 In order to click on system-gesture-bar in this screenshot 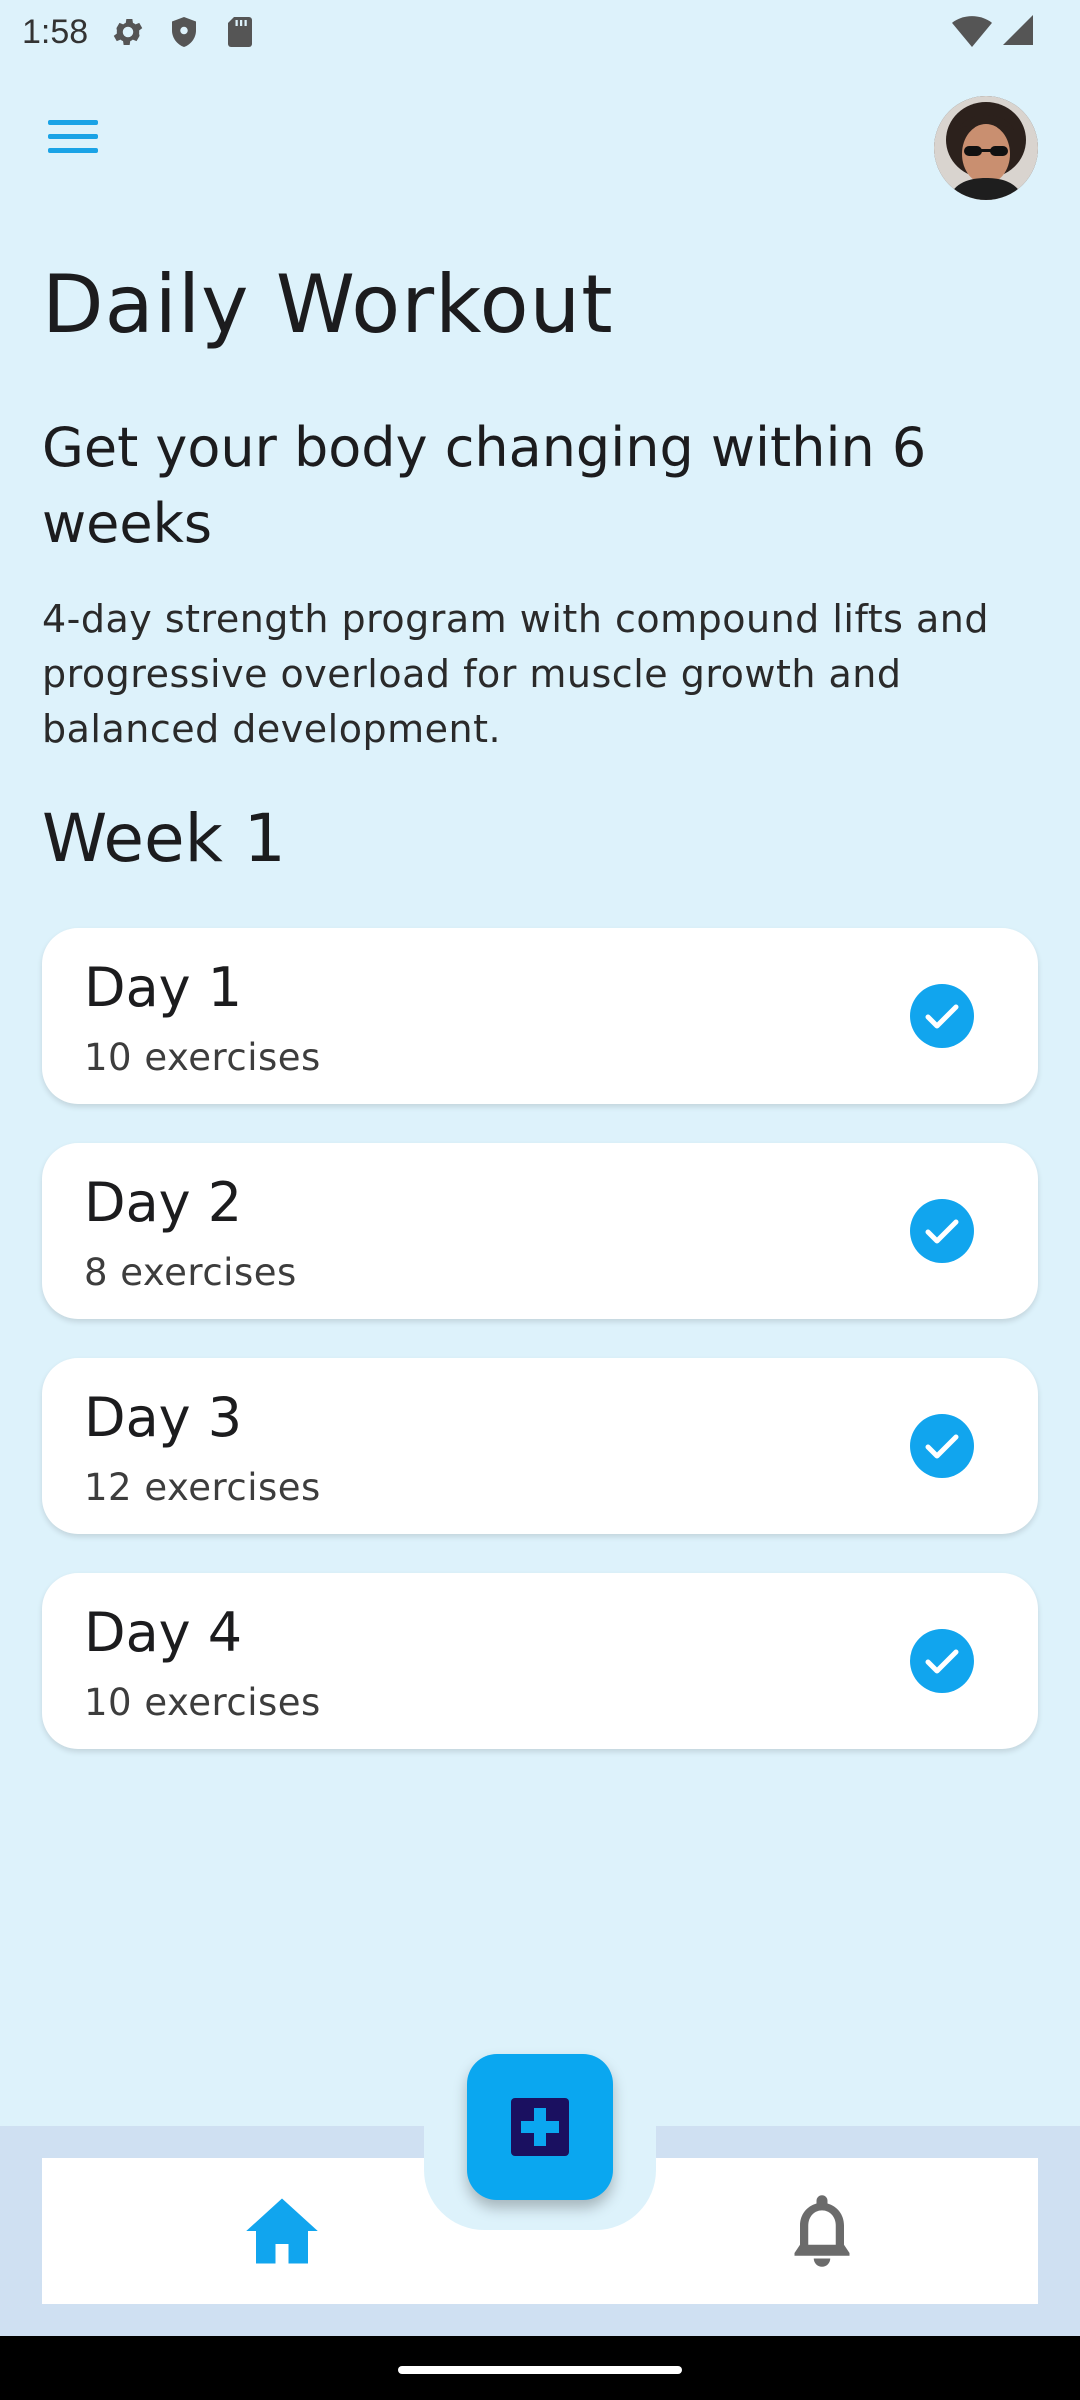, I will do `click(540, 2368)`.